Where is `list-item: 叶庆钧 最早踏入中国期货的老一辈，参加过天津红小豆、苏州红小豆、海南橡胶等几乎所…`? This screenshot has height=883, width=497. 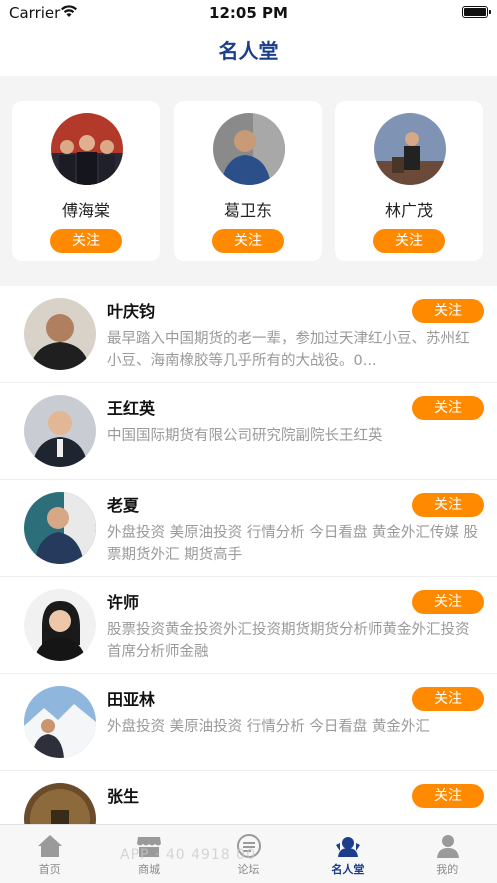 list-item: 叶庆钧 最早踏入中国期货的老一辈，参加过天津红小豆、苏州红小豆、海南橡胶等几乎所… is located at coordinates (248, 334).